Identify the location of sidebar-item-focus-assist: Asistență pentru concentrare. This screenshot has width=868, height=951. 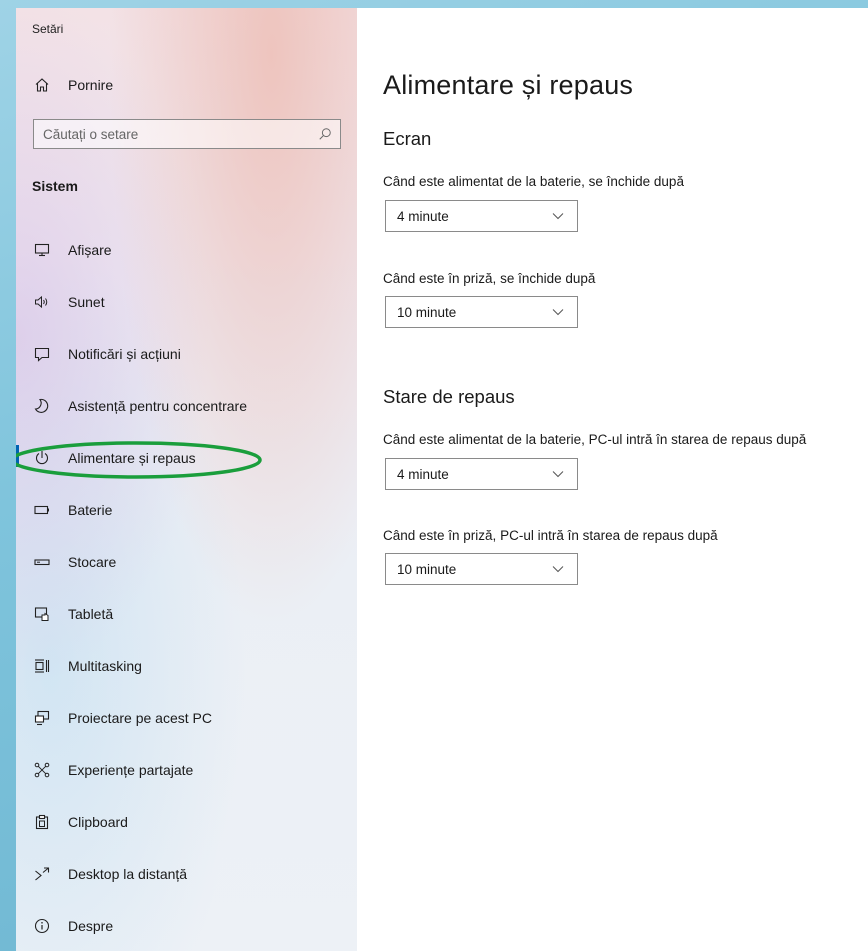
(186, 406).